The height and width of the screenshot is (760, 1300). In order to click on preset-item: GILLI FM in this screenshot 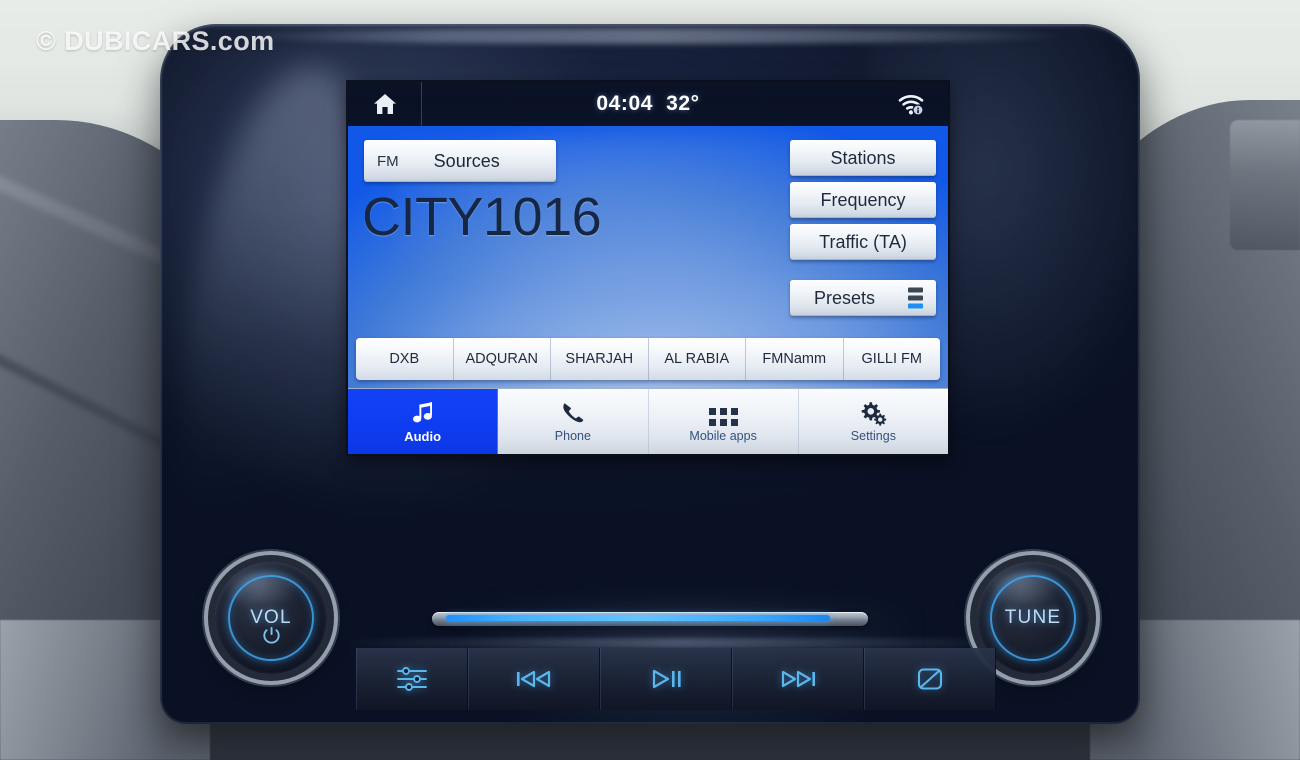, I will do `click(892, 359)`.